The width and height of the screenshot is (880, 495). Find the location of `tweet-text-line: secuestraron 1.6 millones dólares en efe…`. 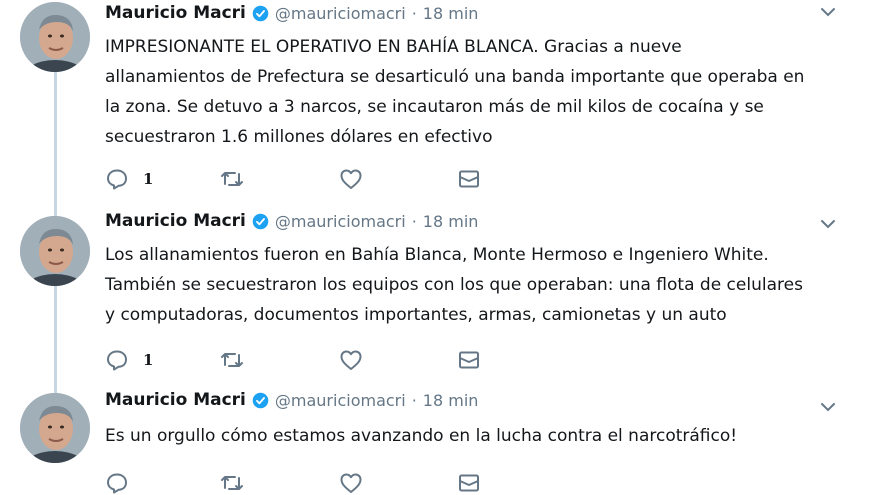

tweet-text-line: secuestraron 1.6 millones dólares en efe… is located at coordinates (299, 137).